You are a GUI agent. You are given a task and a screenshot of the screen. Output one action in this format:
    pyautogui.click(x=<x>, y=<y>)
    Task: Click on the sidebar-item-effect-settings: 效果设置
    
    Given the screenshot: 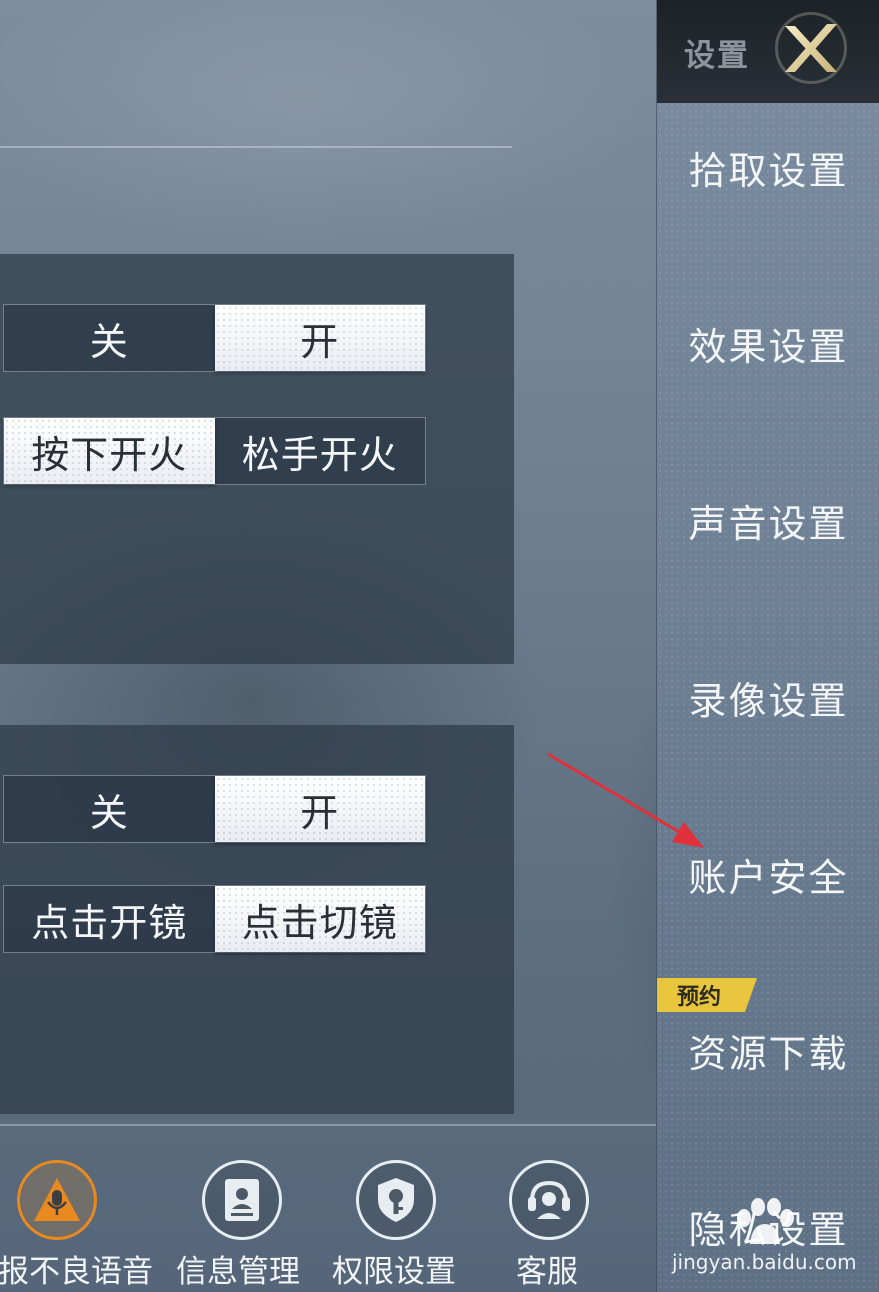 What is the action you would take?
    pyautogui.click(x=768, y=343)
    